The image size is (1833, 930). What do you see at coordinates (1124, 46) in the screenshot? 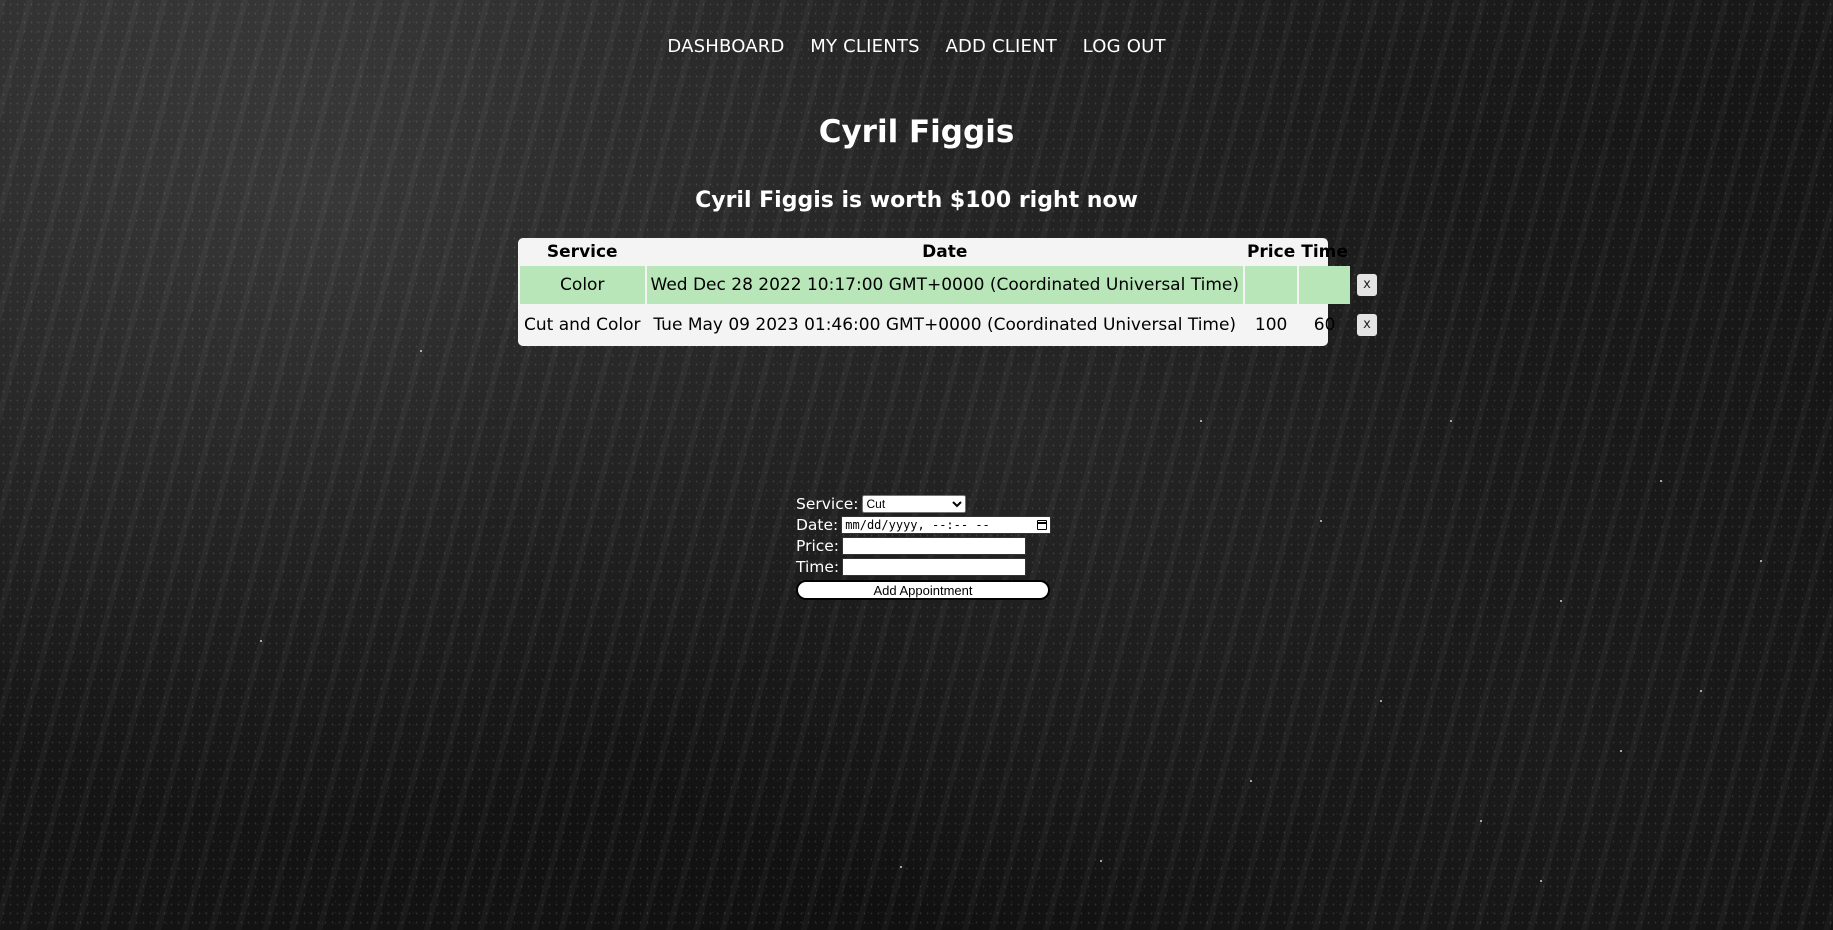
I see `nav-log-out: LOG OUT` at bounding box center [1124, 46].